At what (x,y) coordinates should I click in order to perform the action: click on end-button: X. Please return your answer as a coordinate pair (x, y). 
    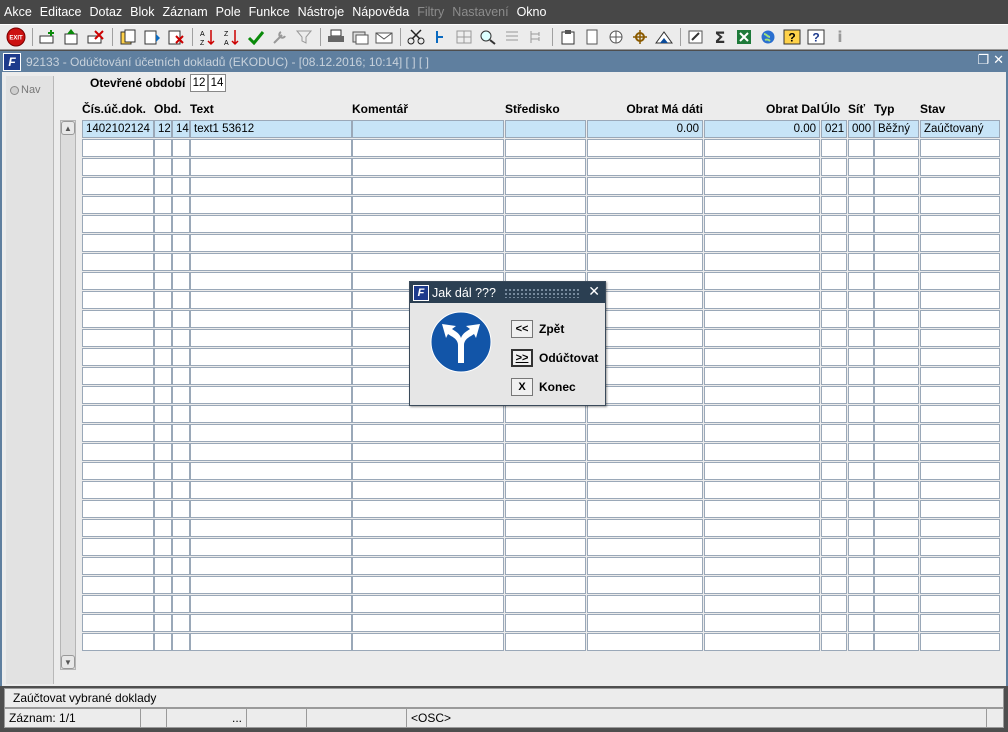
    Looking at the image, I should click on (522, 387).